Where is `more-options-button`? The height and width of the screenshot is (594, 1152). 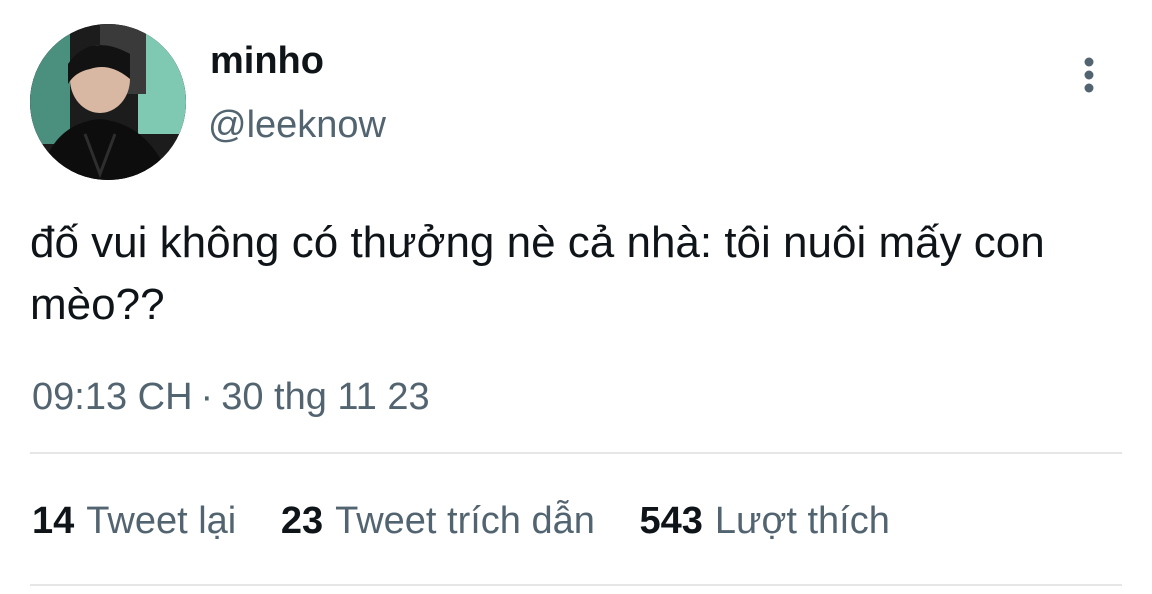 more-options-button is located at coordinates (1089, 75).